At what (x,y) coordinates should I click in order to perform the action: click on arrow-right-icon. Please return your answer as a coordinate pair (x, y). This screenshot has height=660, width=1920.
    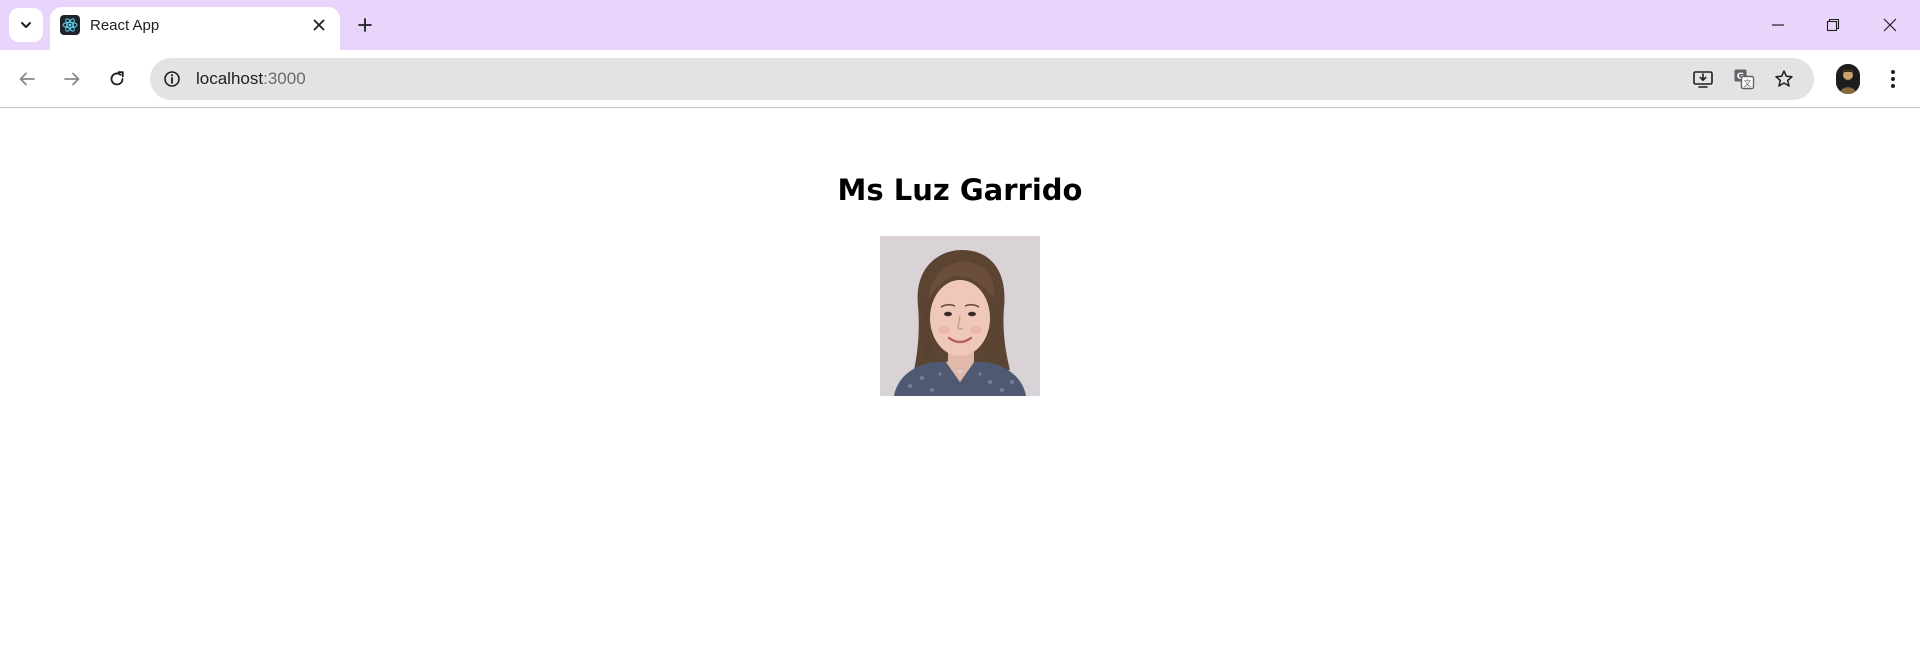
    Looking at the image, I should click on (72, 79).